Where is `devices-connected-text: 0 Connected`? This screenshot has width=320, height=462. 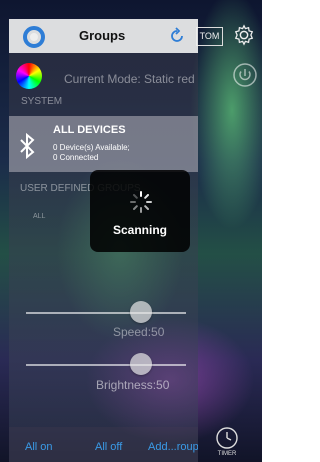 devices-connected-text: 0 Connected is located at coordinates (76, 157).